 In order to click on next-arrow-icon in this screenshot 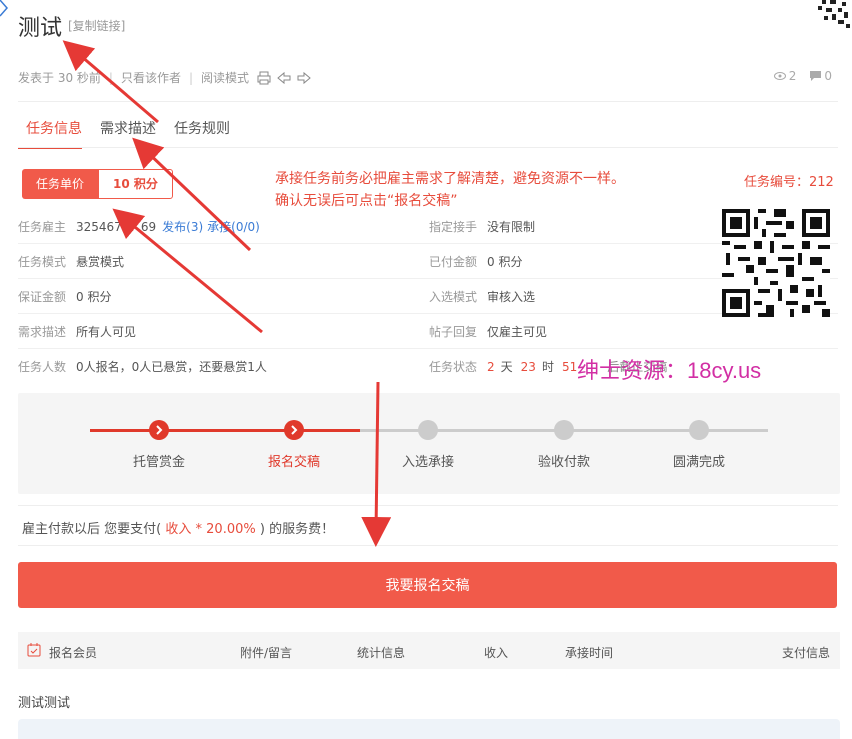, I will do `click(304, 78)`.